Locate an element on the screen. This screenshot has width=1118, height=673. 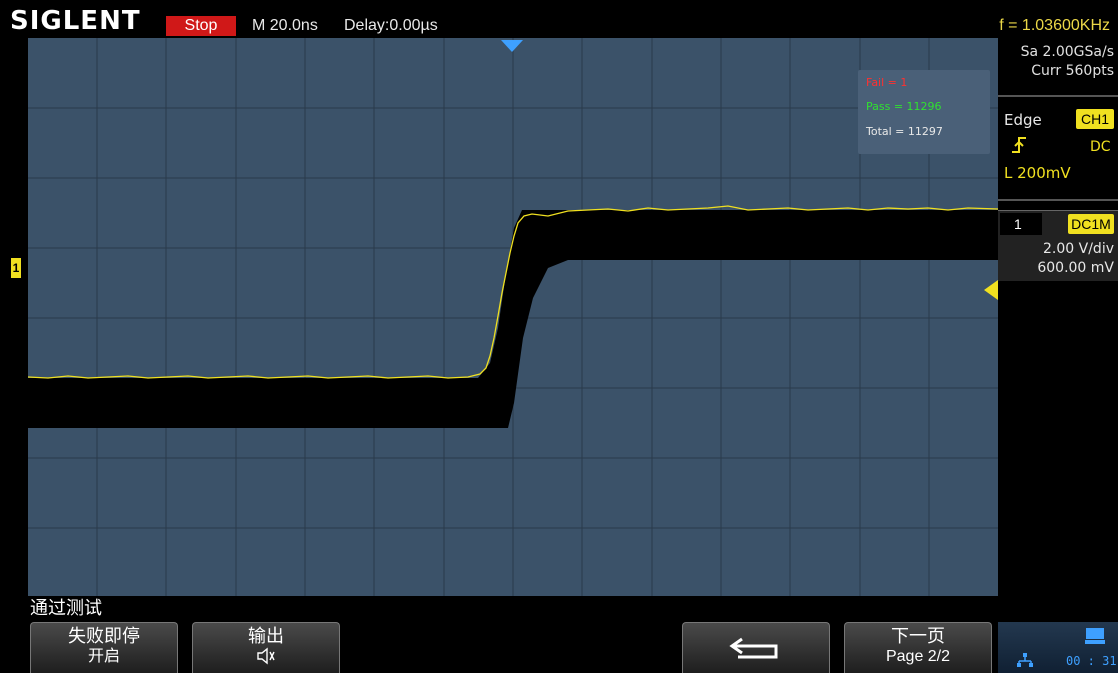
menu-title: 通过测试 is located at coordinates (66, 608).